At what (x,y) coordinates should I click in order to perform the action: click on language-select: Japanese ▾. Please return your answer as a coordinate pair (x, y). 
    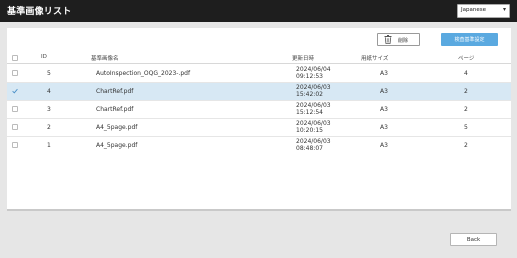
    Looking at the image, I should click on (483, 11).